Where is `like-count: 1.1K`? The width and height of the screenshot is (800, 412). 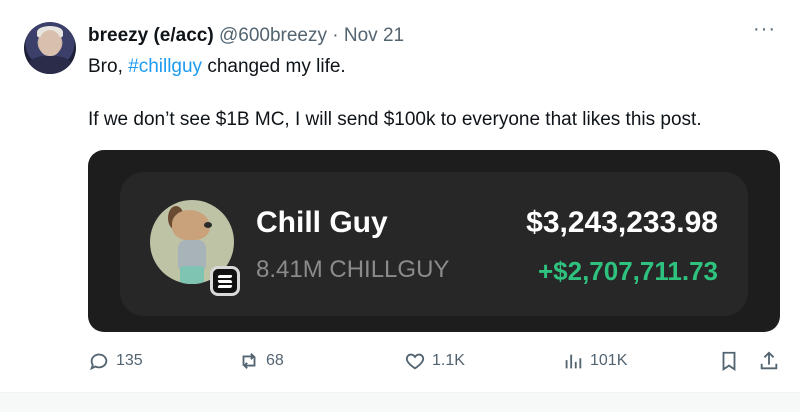 like-count: 1.1K is located at coordinates (448, 360).